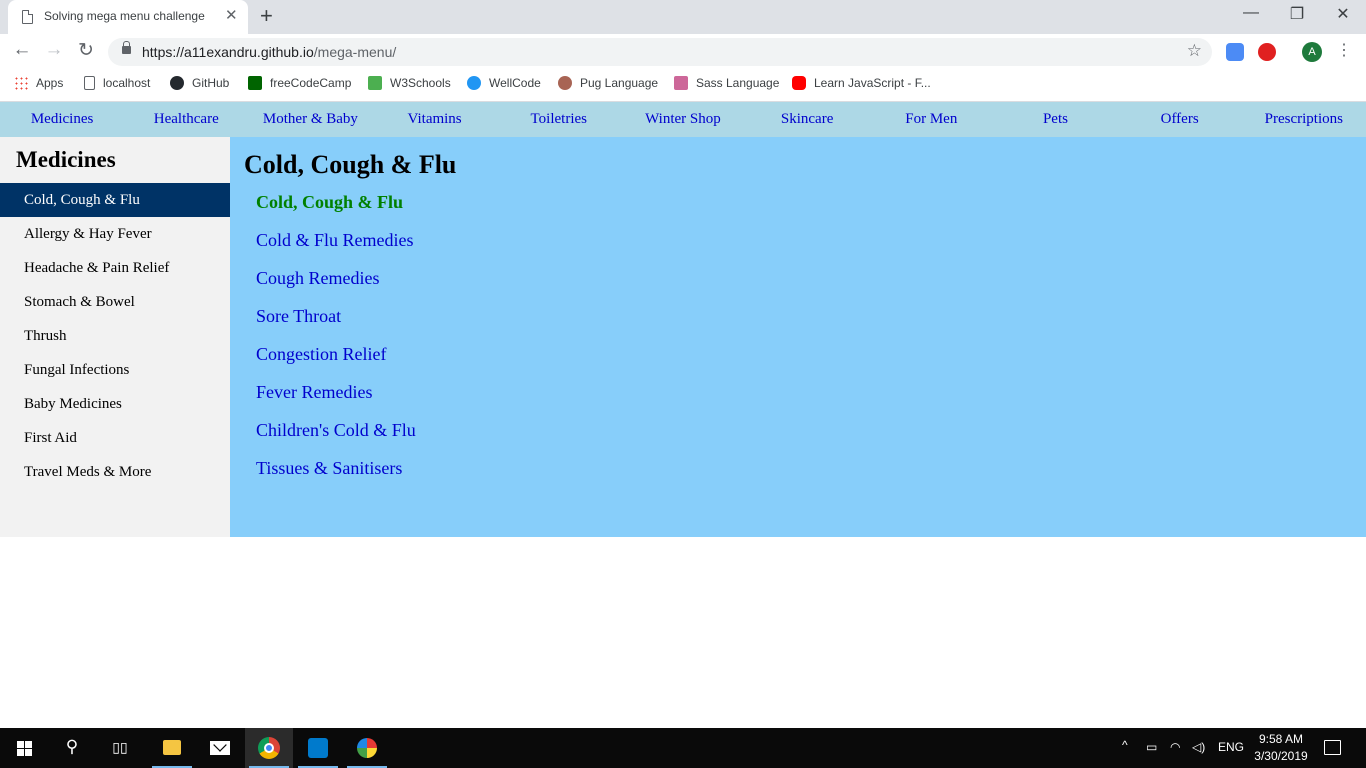 The image size is (1366, 768). Describe the element at coordinates (38, 86) in the screenshot. I see `bookmark-apps: Apps` at that location.